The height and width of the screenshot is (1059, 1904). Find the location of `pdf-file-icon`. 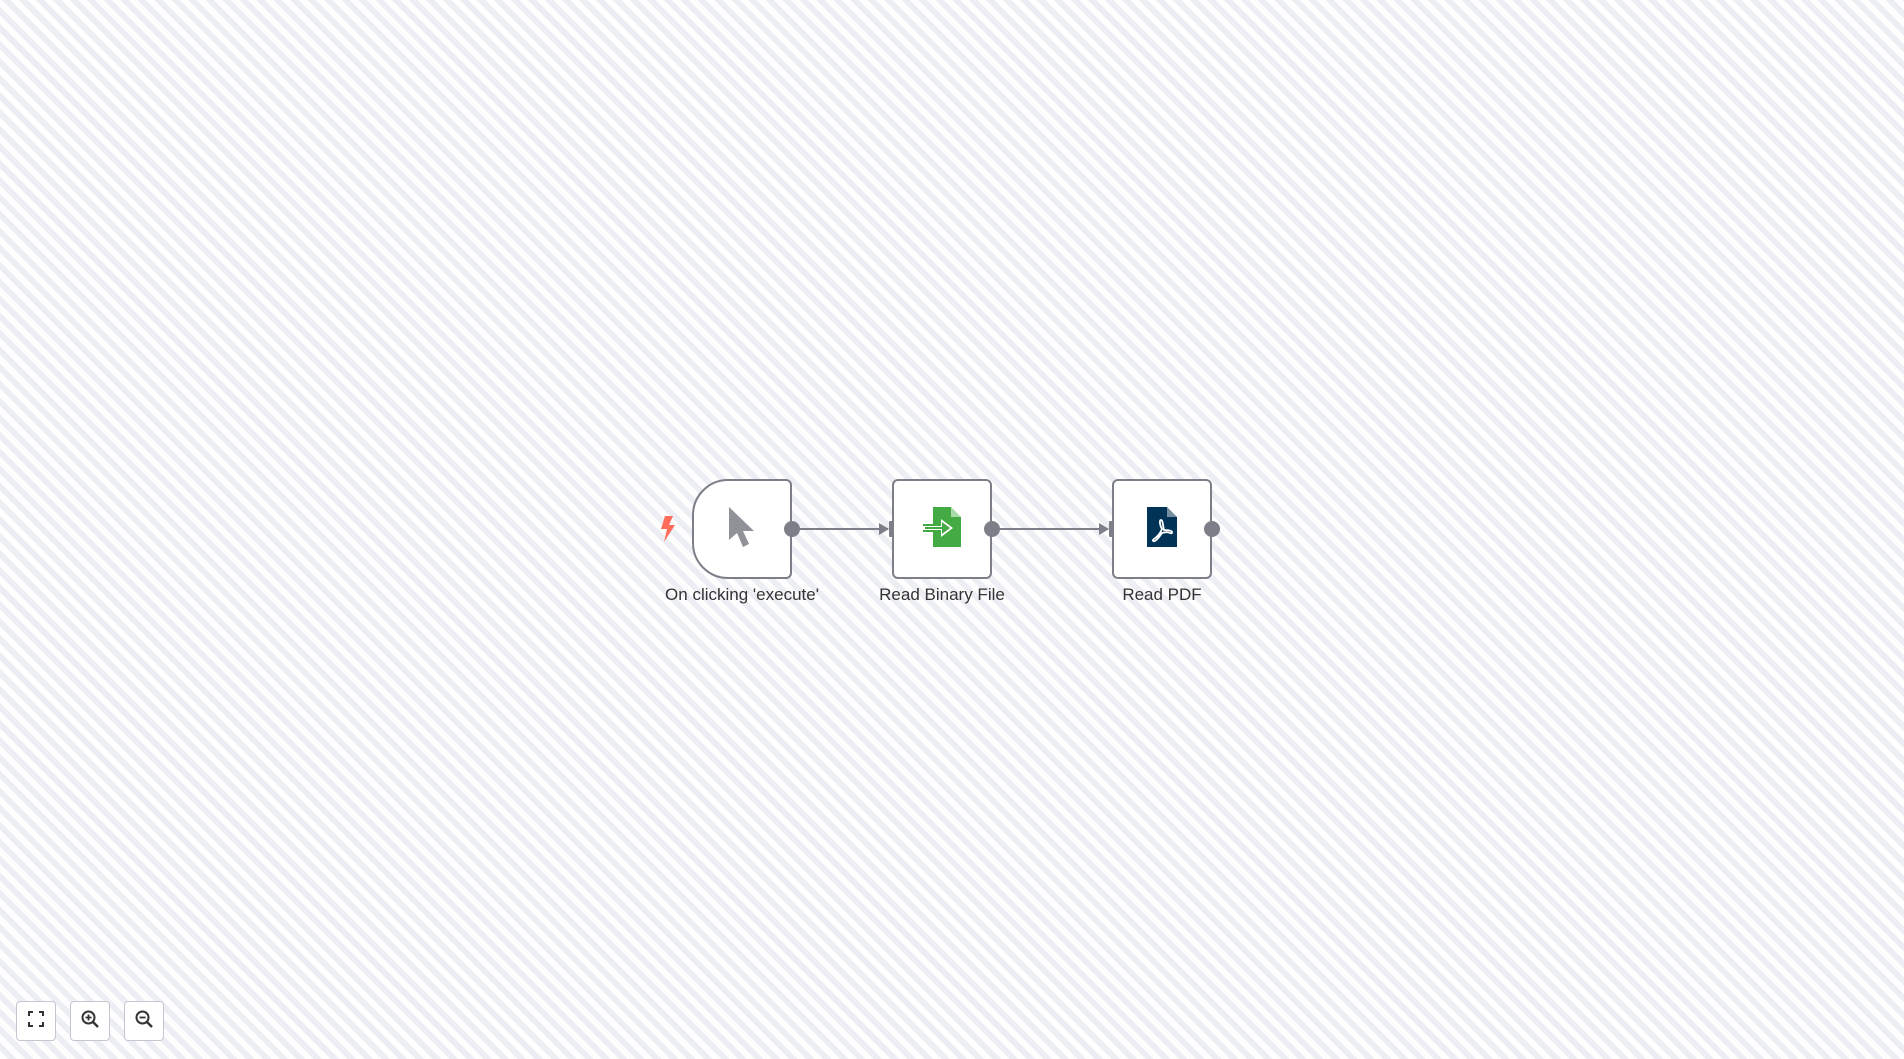

pdf-file-icon is located at coordinates (1162, 529).